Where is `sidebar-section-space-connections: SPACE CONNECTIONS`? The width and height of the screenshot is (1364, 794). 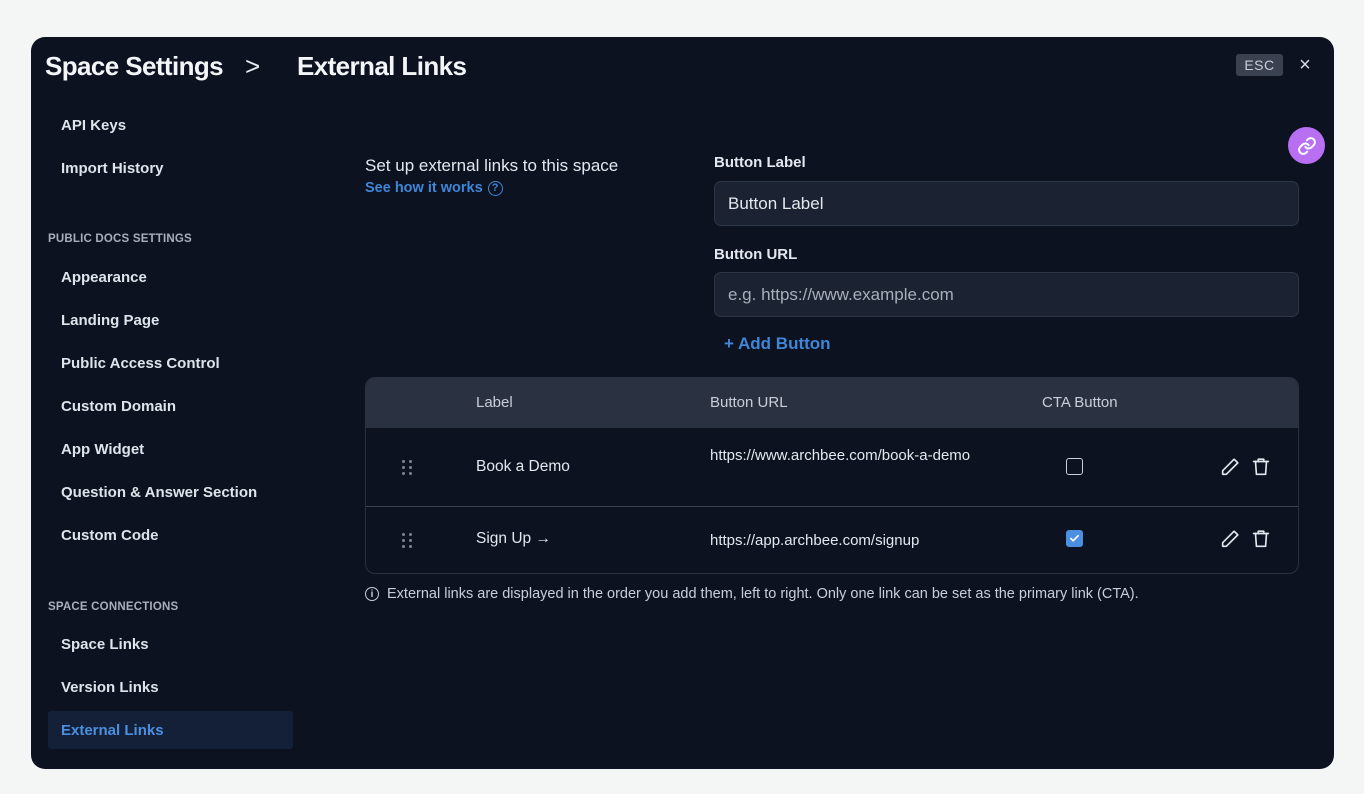
sidebar-section-space-connections: SPACE CONNECTIONS is located at coordinates (113, 607).